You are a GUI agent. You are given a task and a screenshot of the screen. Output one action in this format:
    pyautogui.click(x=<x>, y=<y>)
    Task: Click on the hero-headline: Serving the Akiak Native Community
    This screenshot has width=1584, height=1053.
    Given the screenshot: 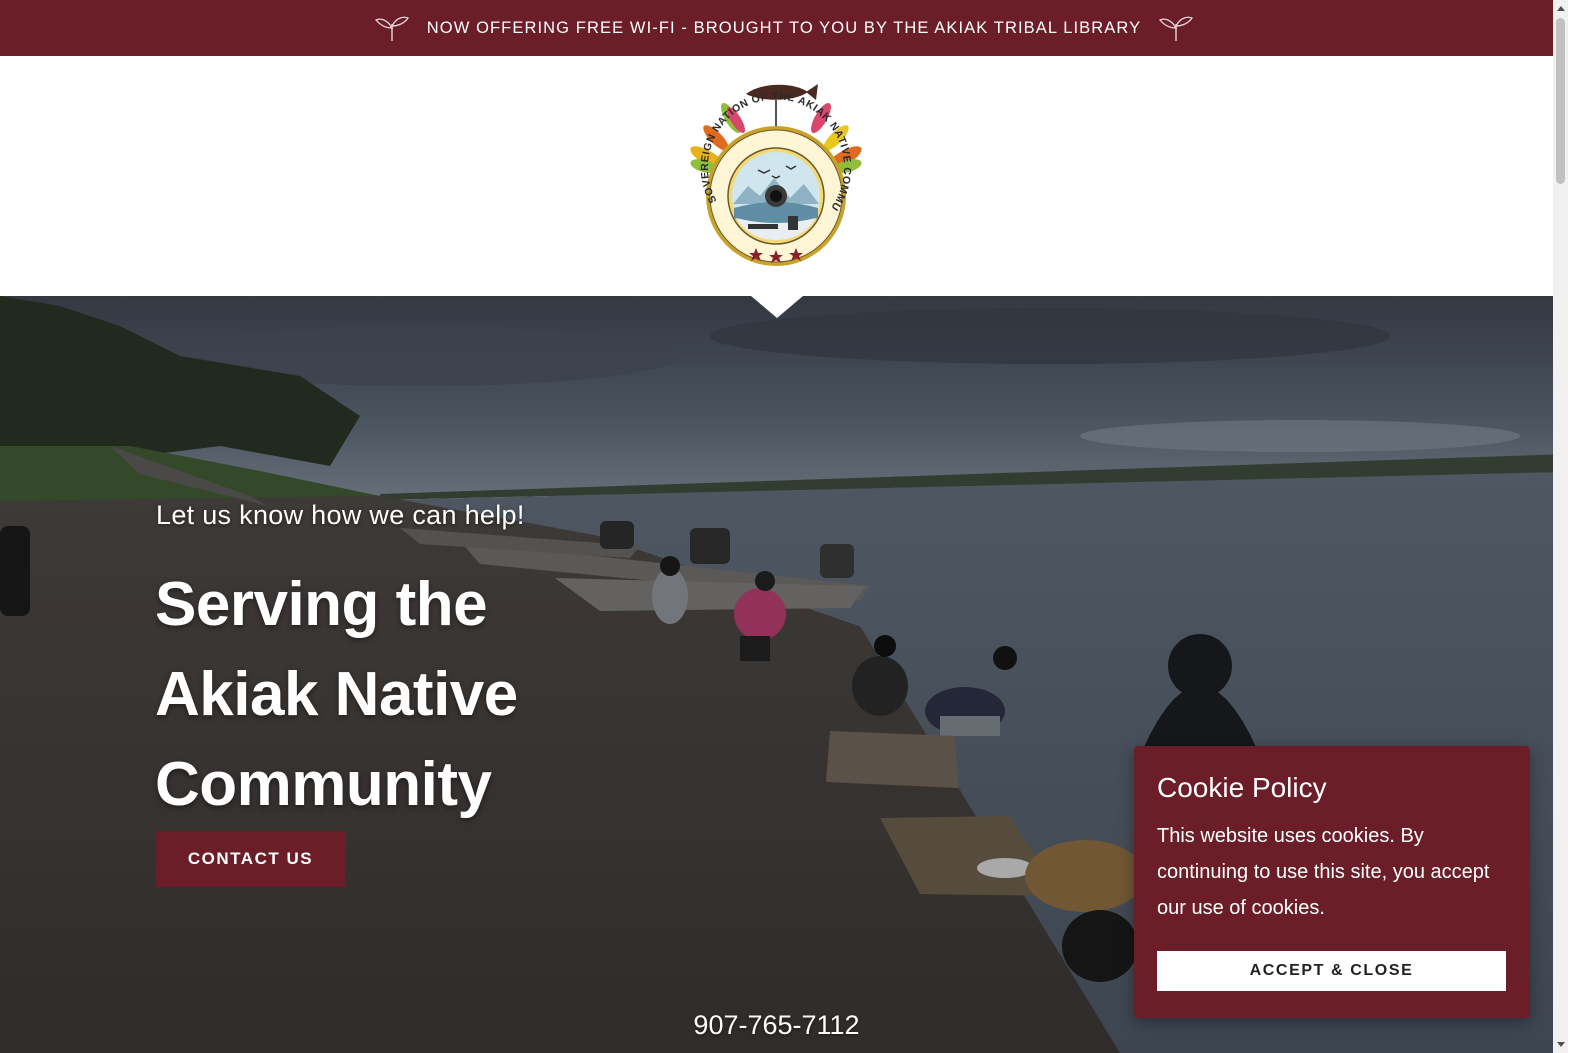 What is the action you would take?
    pyautogui.click(x=415, y=695)
    